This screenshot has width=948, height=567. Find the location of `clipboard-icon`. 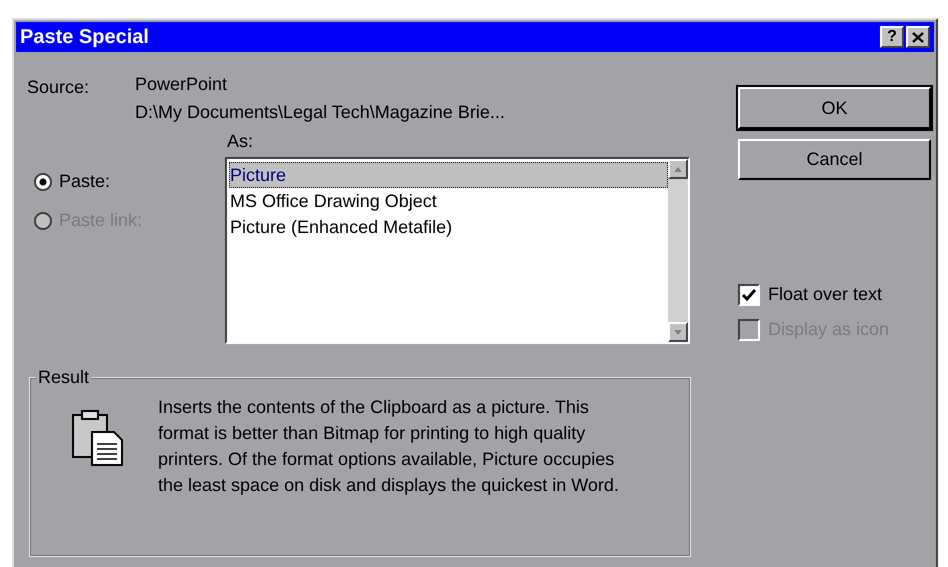

clipboard-icon is located at coordinates (98, 438).